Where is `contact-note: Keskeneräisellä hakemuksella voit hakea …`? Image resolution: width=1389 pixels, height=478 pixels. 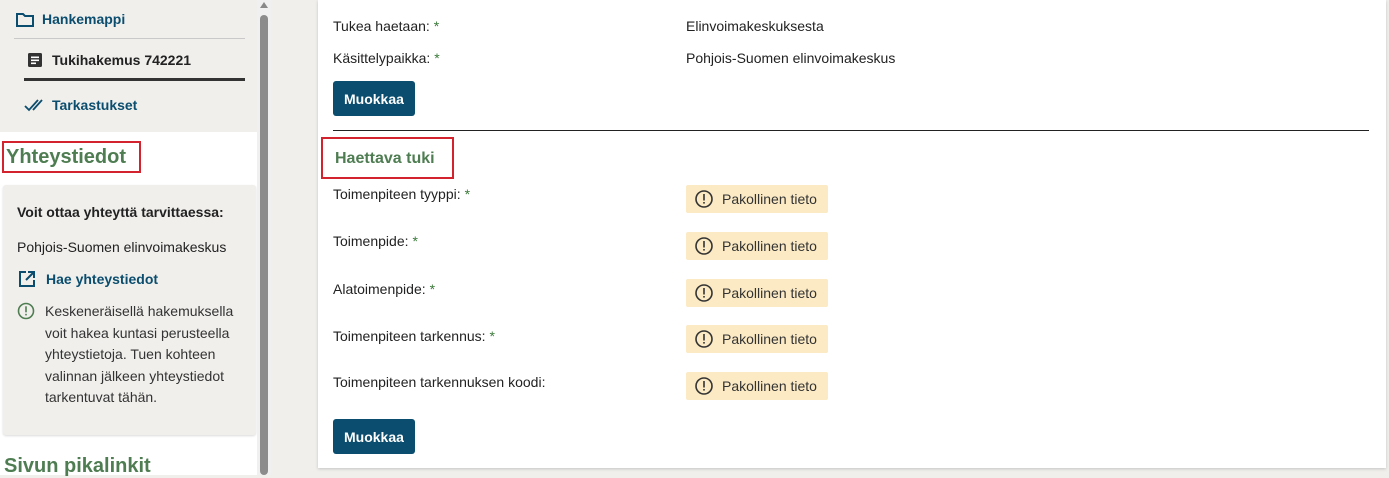 contact-note: Keskeneräisellä hakemuksella voit hakea … is located at coordinates (131, 355).